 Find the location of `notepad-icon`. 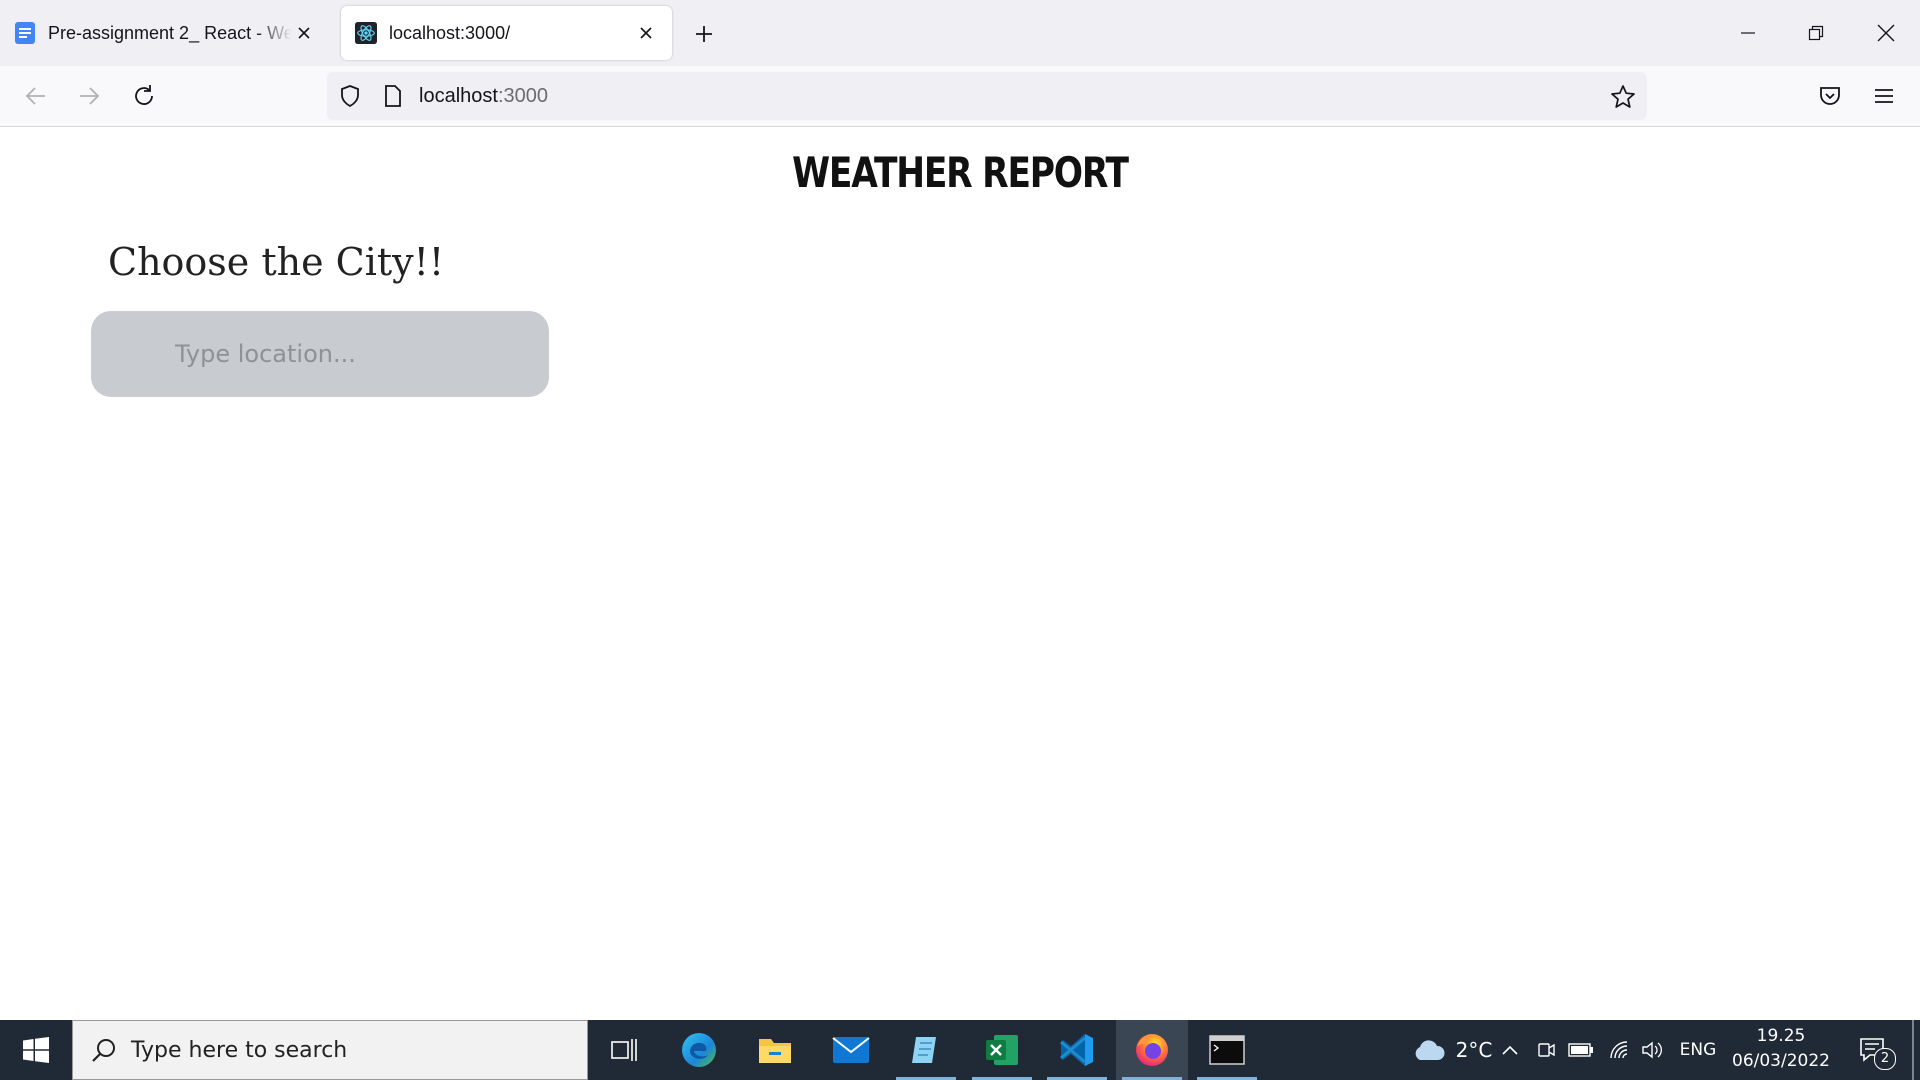

notepad-icon is located at coordinates (926, 1050).